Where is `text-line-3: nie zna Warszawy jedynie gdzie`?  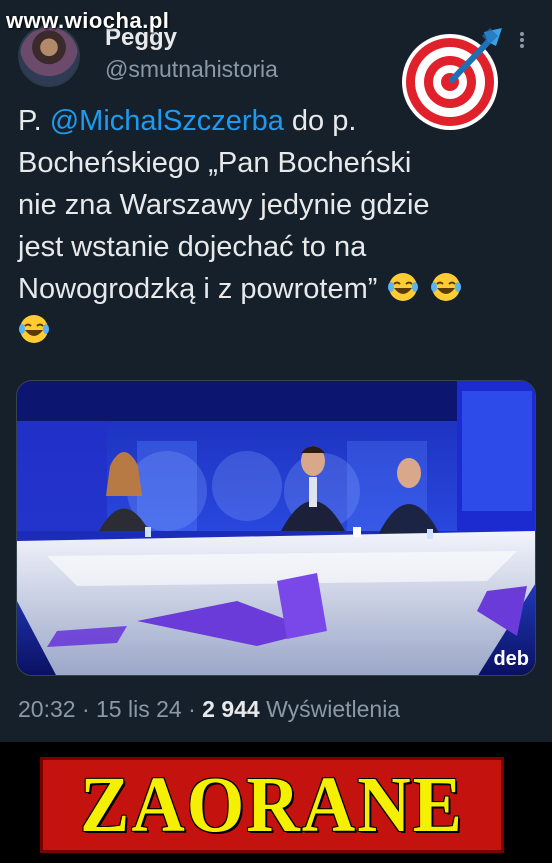 text-line-3: nie zna Warszawy jedynie gdzie is located at coordinates (224, 205).